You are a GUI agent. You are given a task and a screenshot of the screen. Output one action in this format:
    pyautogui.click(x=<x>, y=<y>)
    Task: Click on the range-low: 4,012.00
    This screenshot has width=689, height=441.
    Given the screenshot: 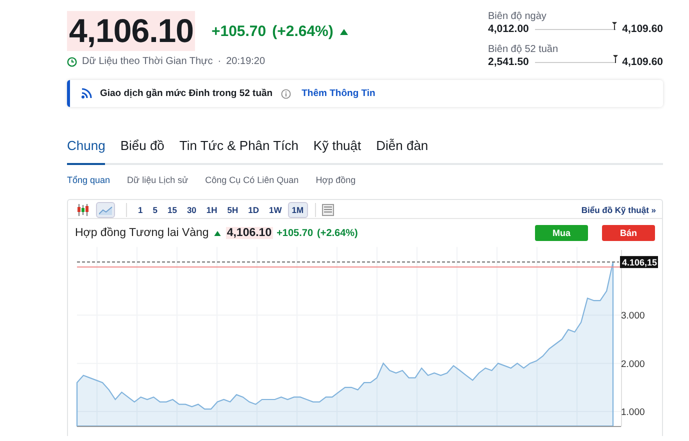 What is the action you would take?
    pyautogui.click(x=508, y=29)
    